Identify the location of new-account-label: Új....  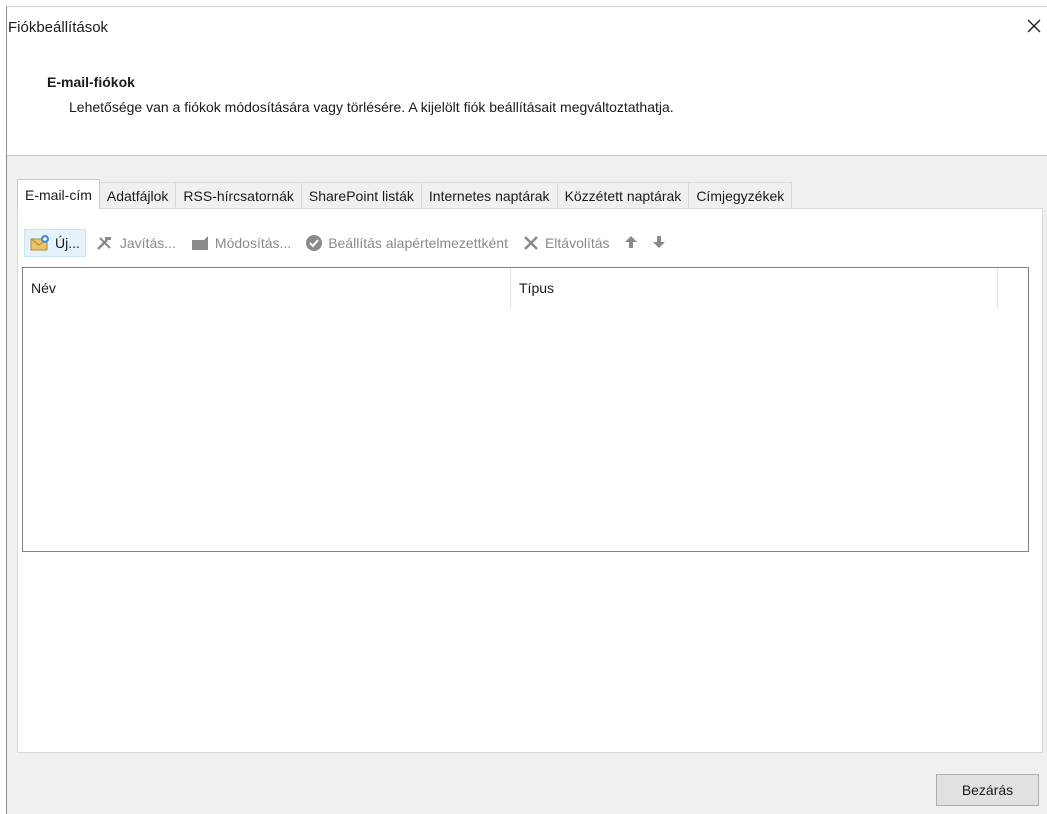
(67, 243).